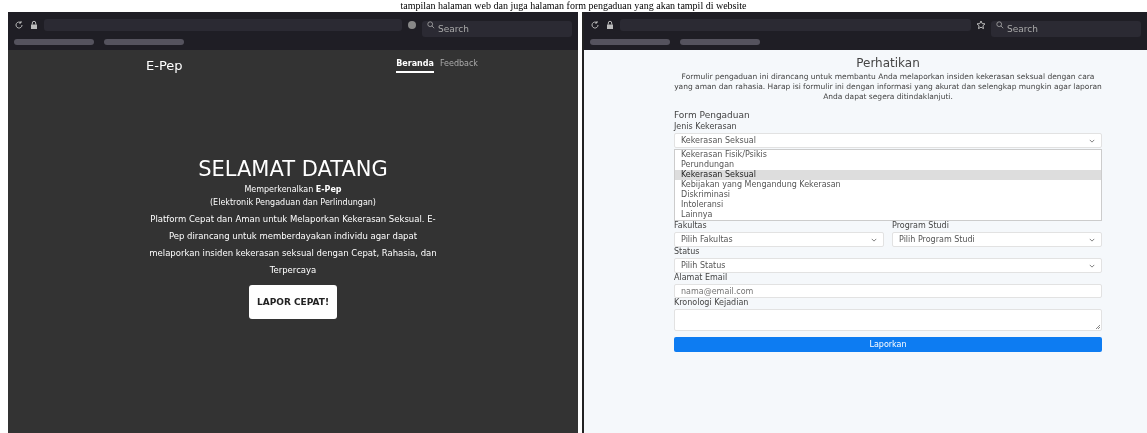 The image size is (1147, 433). Describe the element at coordinates (691, 226) in the screenshot. I see `field-label: Fakultas` at that location.